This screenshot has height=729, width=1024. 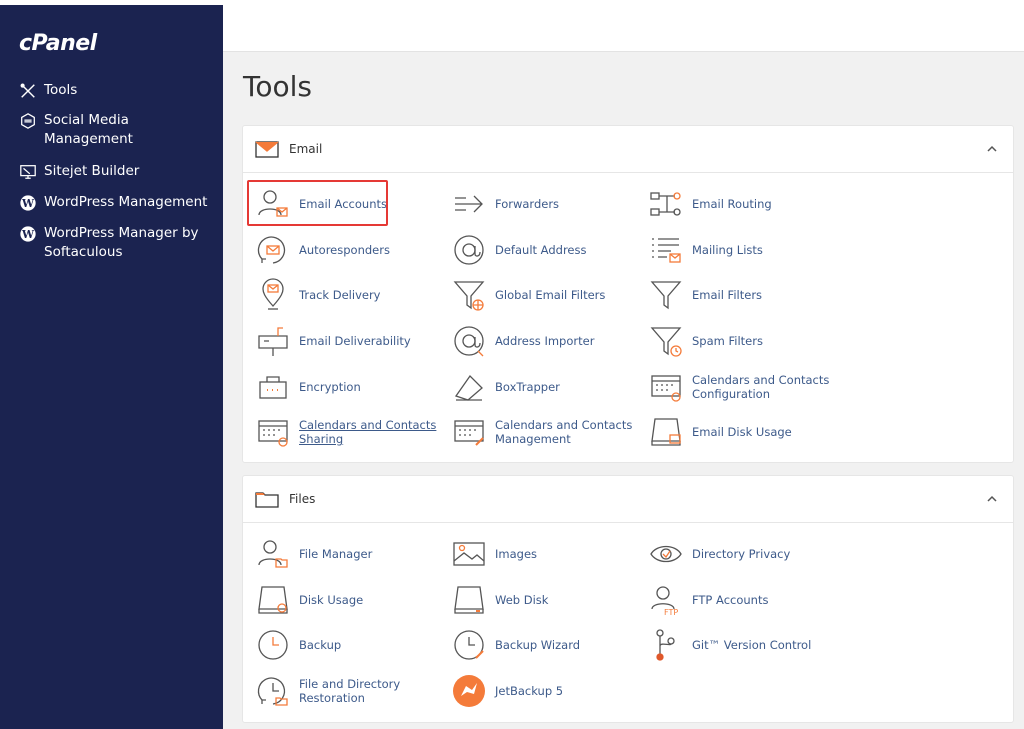 What do you see at coordinates (368, 432) in the screenshot?
I see `tool-label: Calendars and Contacts Sharing` at bounding box center [368, 432].